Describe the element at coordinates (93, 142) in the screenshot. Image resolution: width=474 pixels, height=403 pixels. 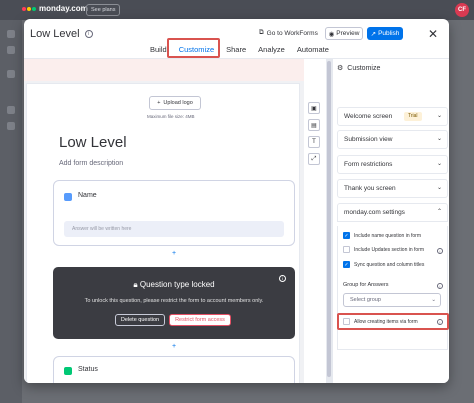
I see `form-title: Low Level` at that location.